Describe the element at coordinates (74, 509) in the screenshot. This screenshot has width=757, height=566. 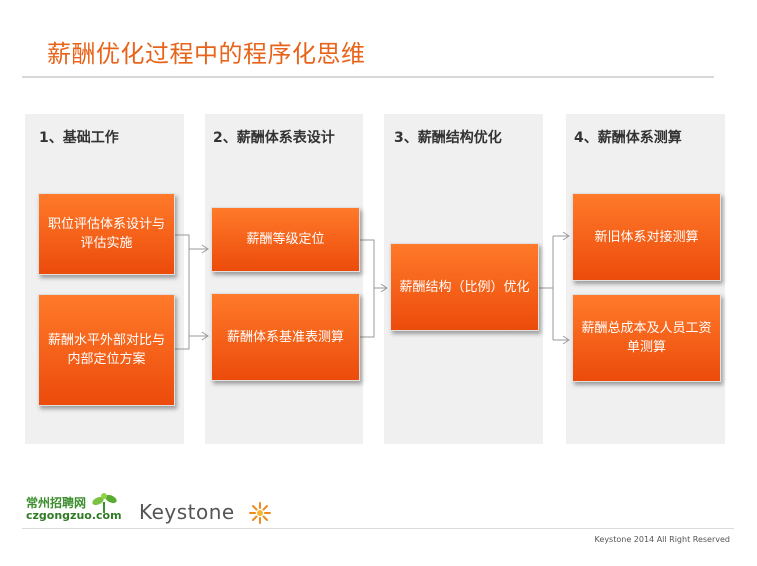
I see `czgongzuo-logo: 常州招聘网 czgongzuo.com` at that location.